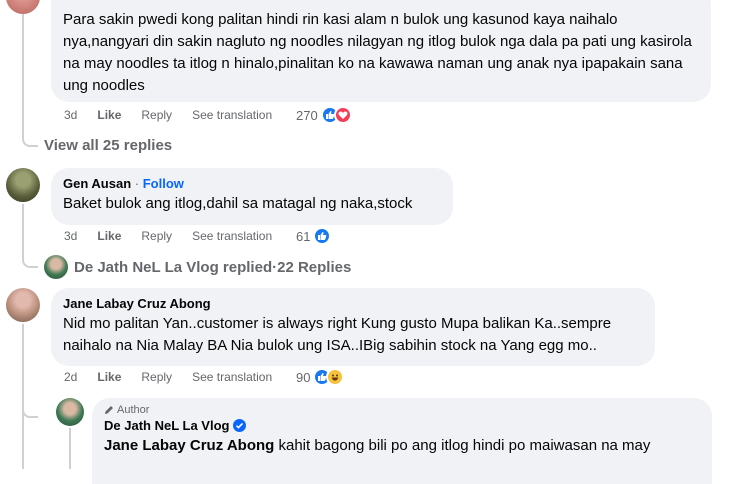  I want to click on reaction-summary: 270, so click(324, 115).